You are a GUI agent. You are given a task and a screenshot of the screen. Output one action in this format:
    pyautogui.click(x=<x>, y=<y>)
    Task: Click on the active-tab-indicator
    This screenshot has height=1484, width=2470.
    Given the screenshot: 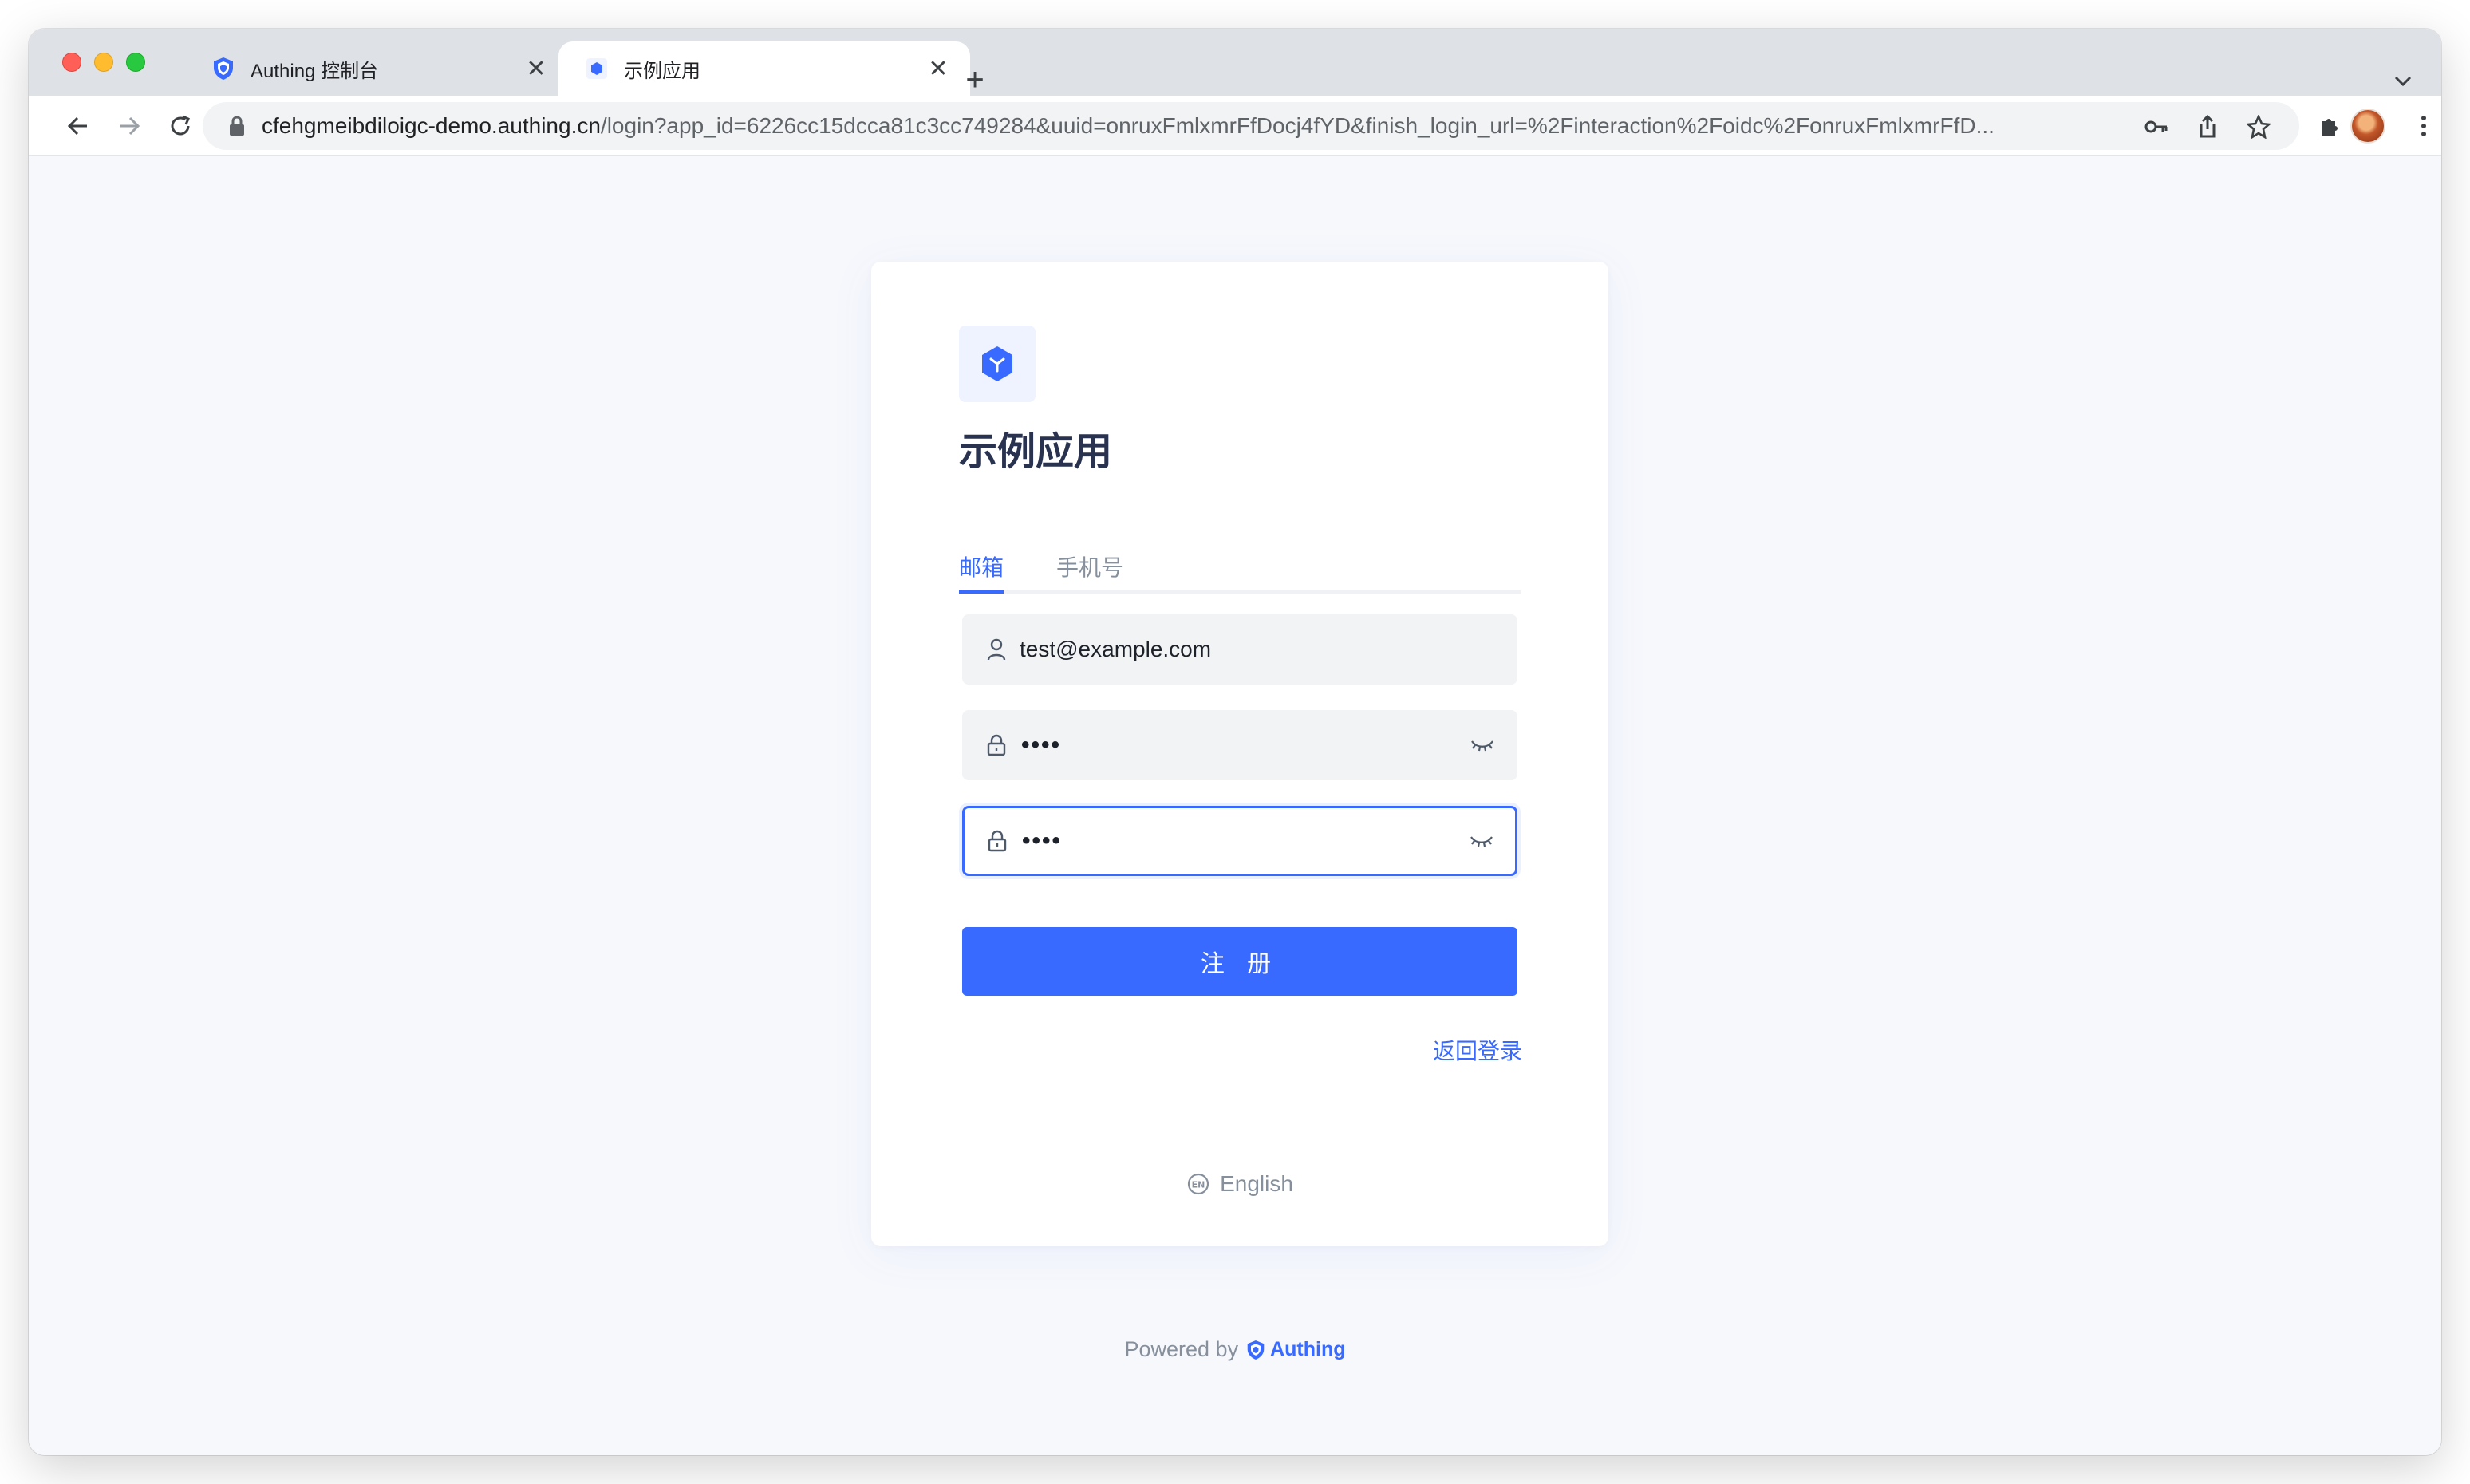 What is the action you would take?
    pyautogui.click(x=982, y=592)
    